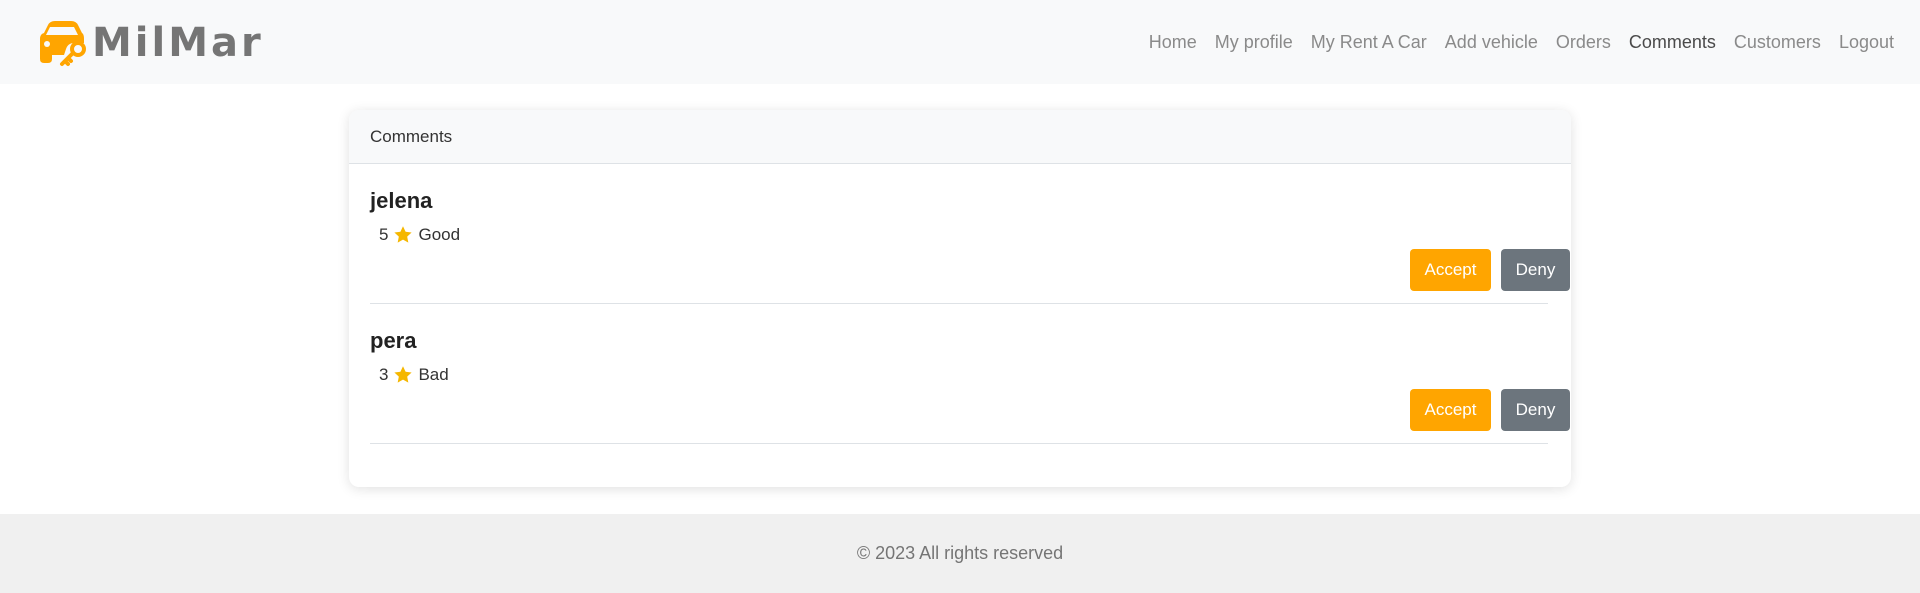 The width and height of the screenshot is (1920, 593). Describe the element at coordinates (1583, 42) in the screenshot. I see `nav-orders: Orders` at that location.